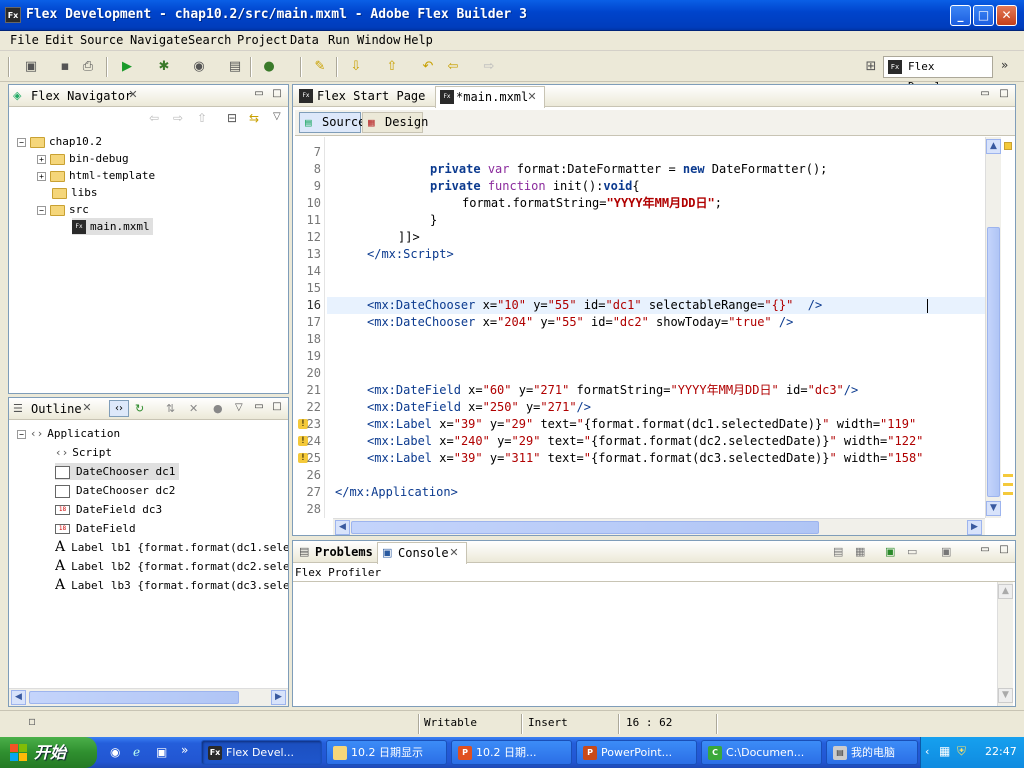  I want to click on design-mode-button: ▦ Design, so click(395, 122).